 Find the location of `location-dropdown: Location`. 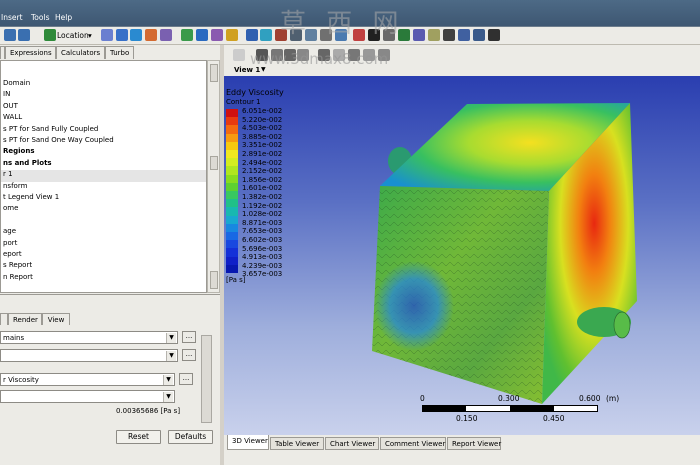

location-dropdown: Location is located at coordinates (73, 35).